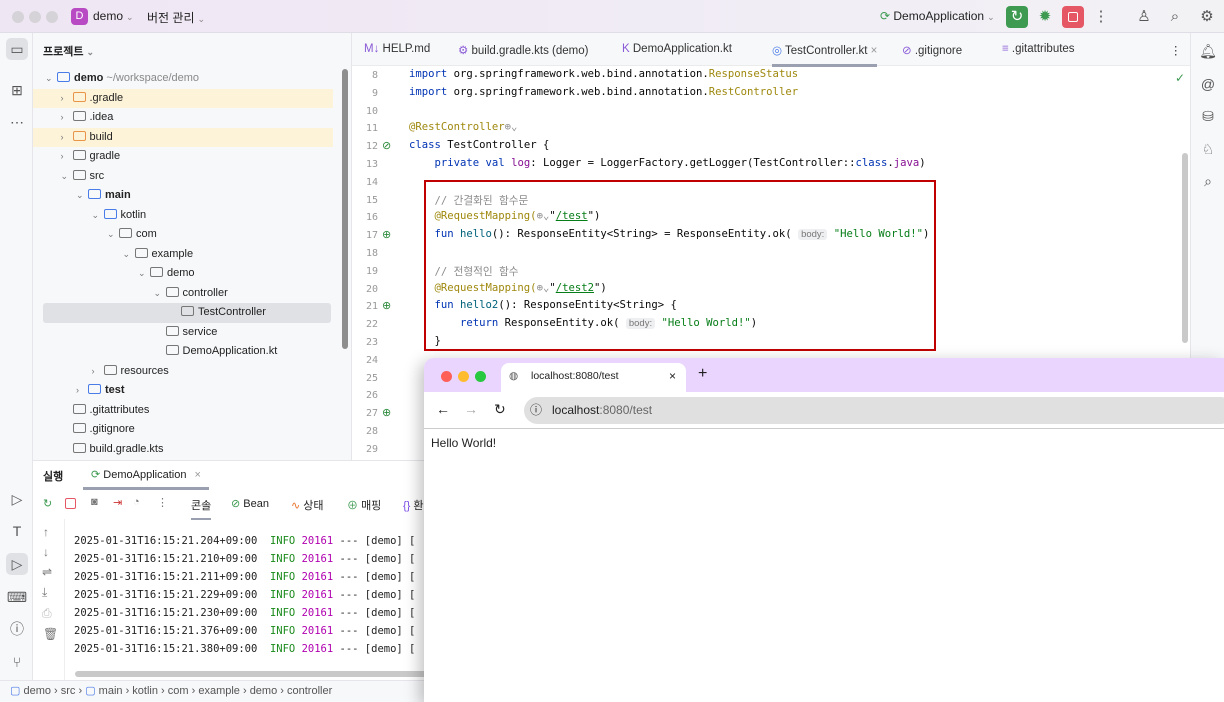 The image size is (1224, 702). What do you see at coordinates (364, 505) in the screenshot?
I see `tab-mappings: ⊕ 매핑` at bounding box center [364, 505].